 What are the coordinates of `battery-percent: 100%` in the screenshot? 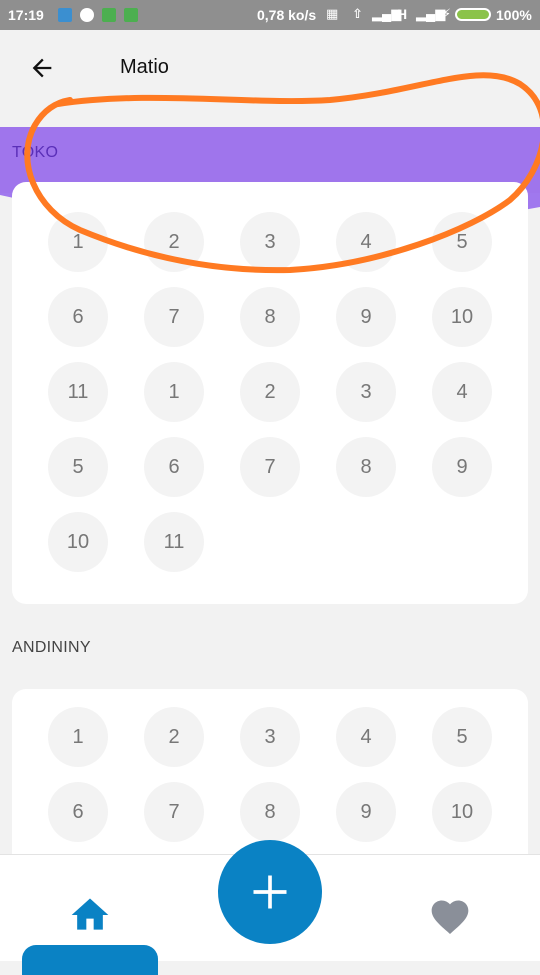 It's located at (514, 15).